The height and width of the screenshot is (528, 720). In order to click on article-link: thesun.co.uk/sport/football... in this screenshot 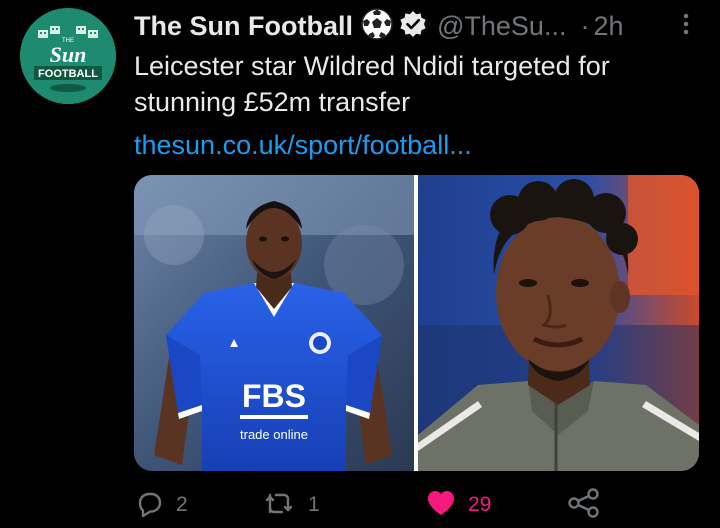, I will do `click(303, 145)`.